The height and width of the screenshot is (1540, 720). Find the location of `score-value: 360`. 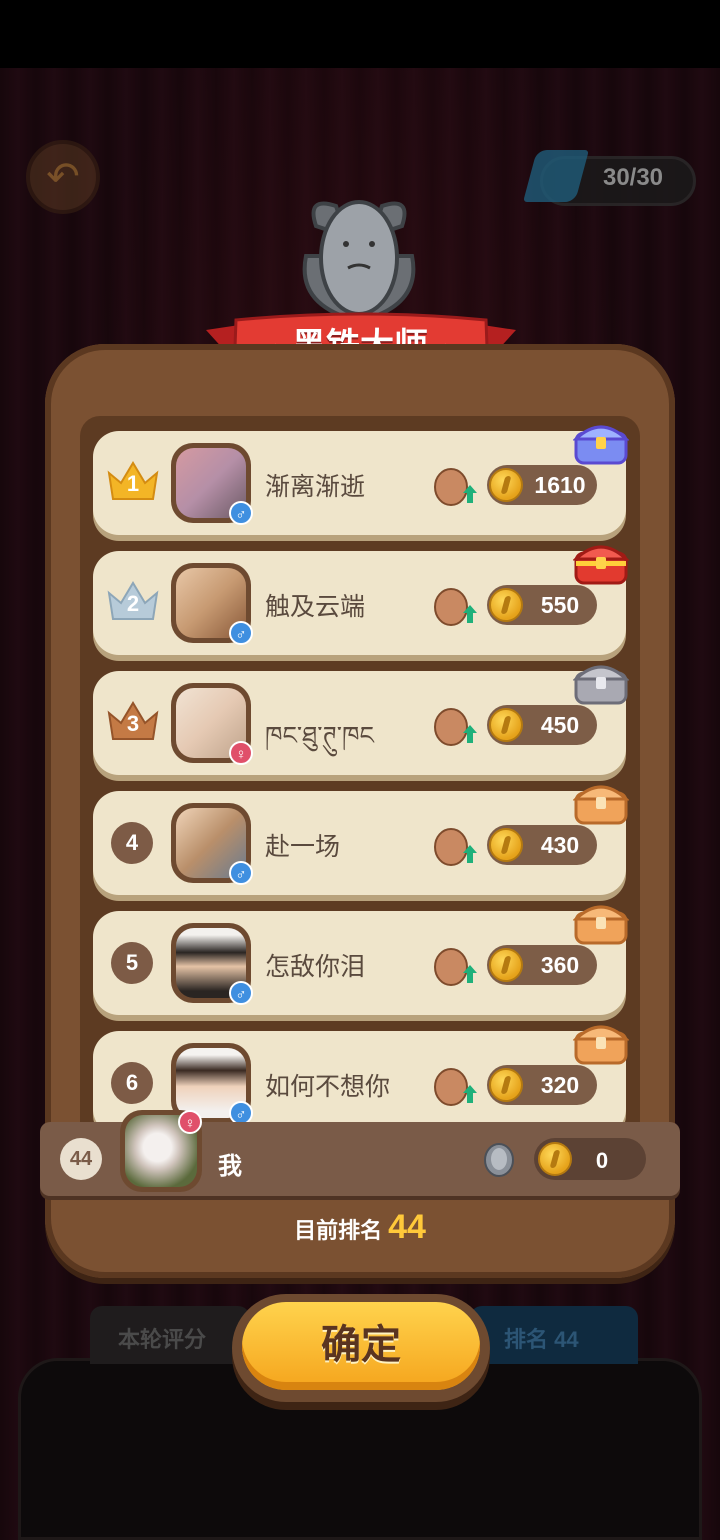

score-value: 360 is located at coordinates (560, 965).